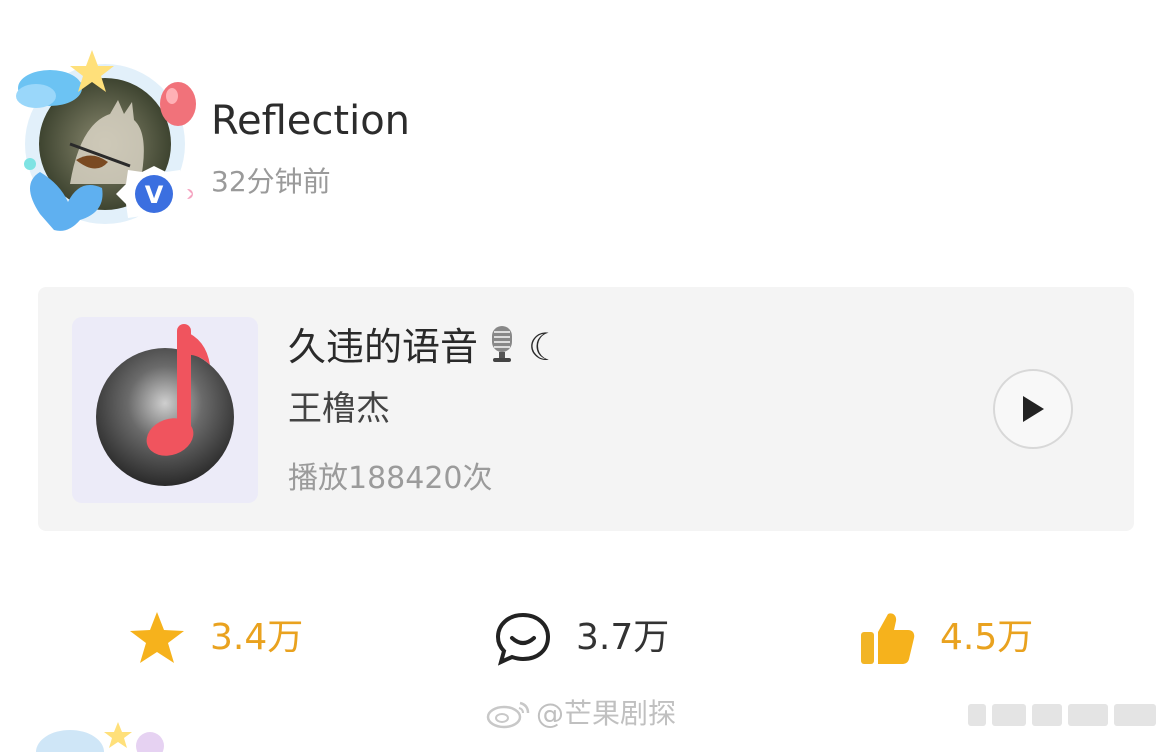  I want to click on thumbs-up-icon, so click(888, 638).